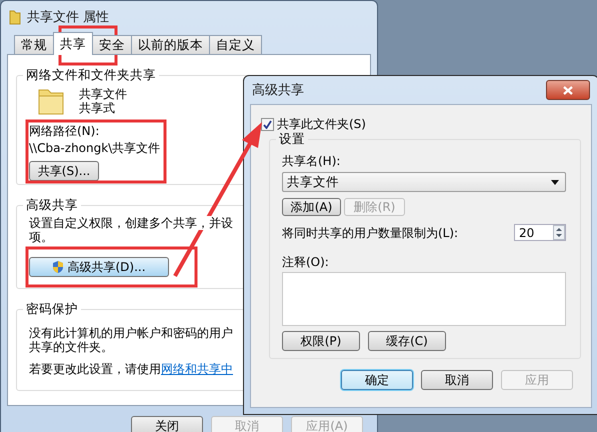 The width and height of the screenshot is (597, 432). Describe the element at coordinates (559, 232) in the screenshot. I see `spin-arrows-icon` at that location.